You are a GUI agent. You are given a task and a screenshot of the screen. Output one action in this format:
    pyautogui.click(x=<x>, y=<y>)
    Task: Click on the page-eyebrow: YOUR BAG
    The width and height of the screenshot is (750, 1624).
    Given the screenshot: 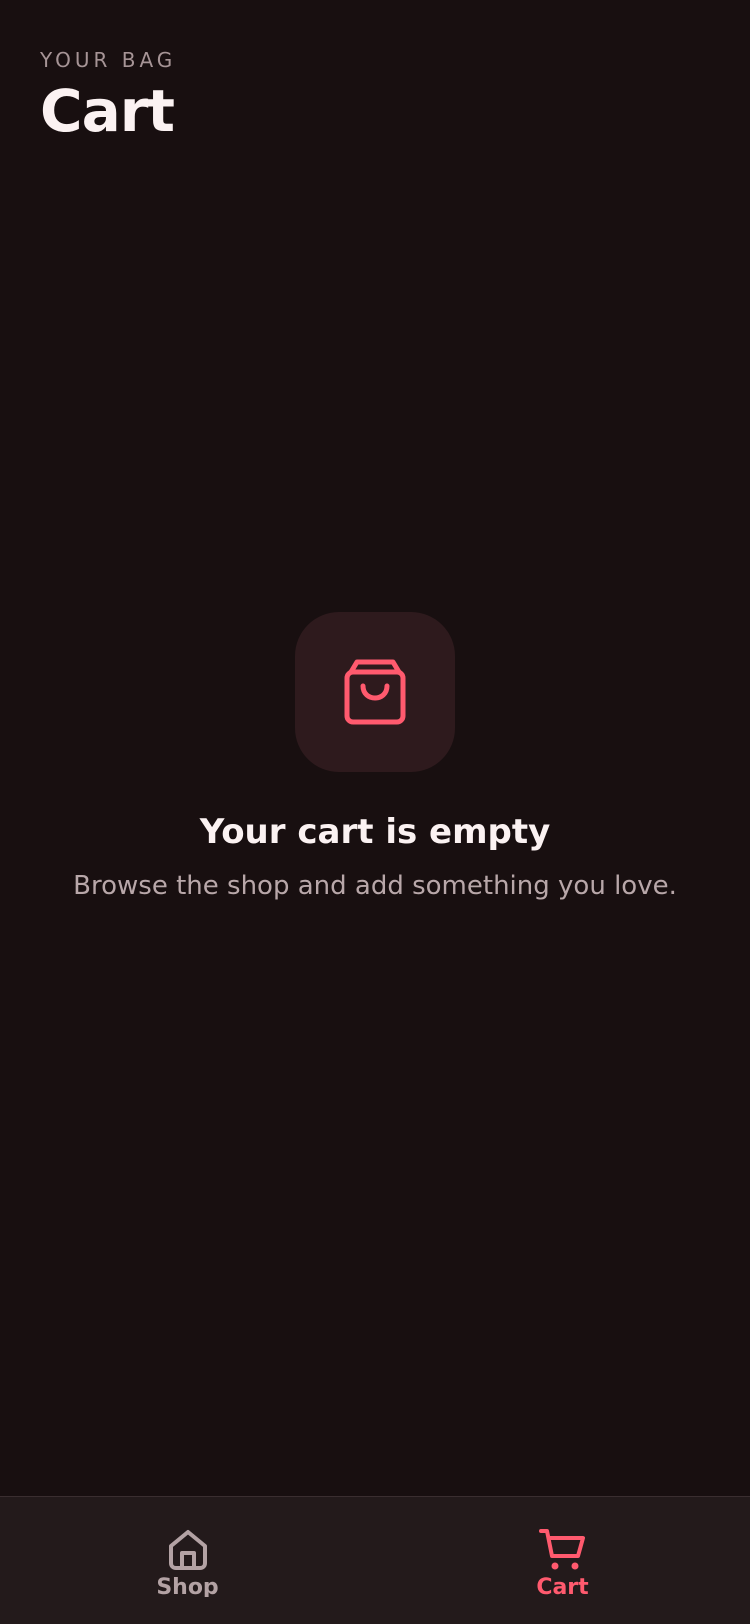 What is the action you would take?
    pyautogui.click(x=108, y=60)
    